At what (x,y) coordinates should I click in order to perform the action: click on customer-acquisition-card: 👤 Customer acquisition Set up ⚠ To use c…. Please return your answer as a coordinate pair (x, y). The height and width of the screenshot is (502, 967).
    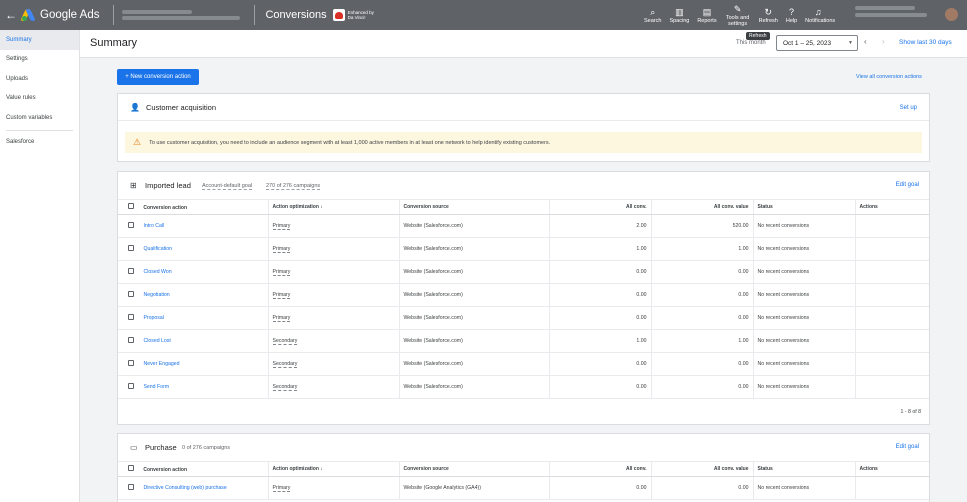
    Looking at the image, I should click on (523, 127).